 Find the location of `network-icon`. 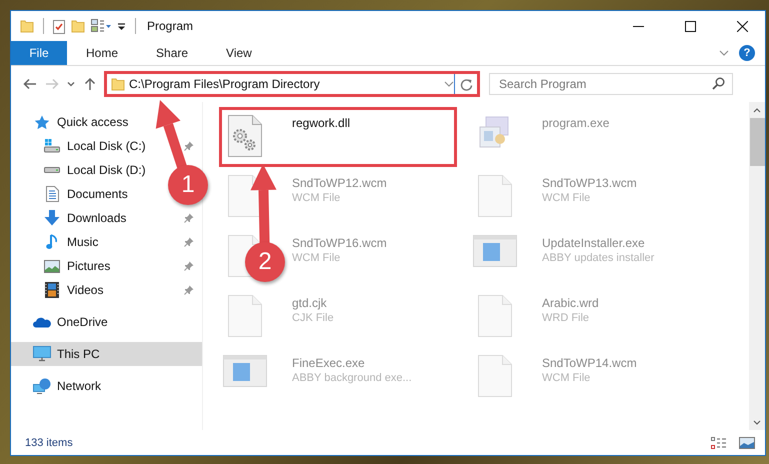

network-icon is located at coordinates (42, 386).